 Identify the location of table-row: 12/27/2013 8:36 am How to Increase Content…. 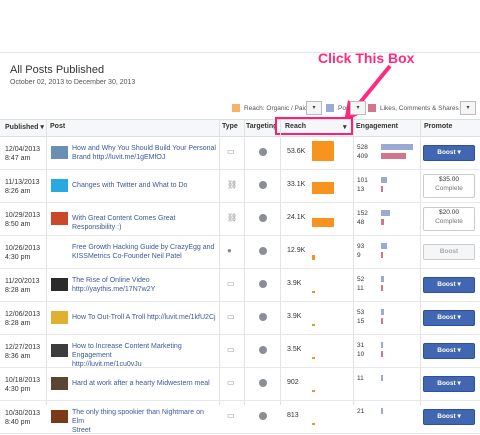
(240, 351).